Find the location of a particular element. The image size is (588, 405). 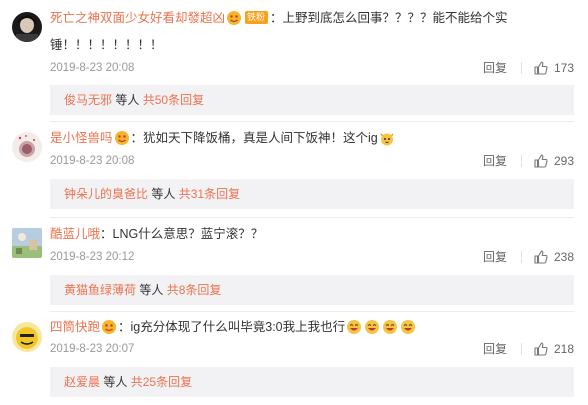

like-count: 218 is located at coordinates (563, 349).